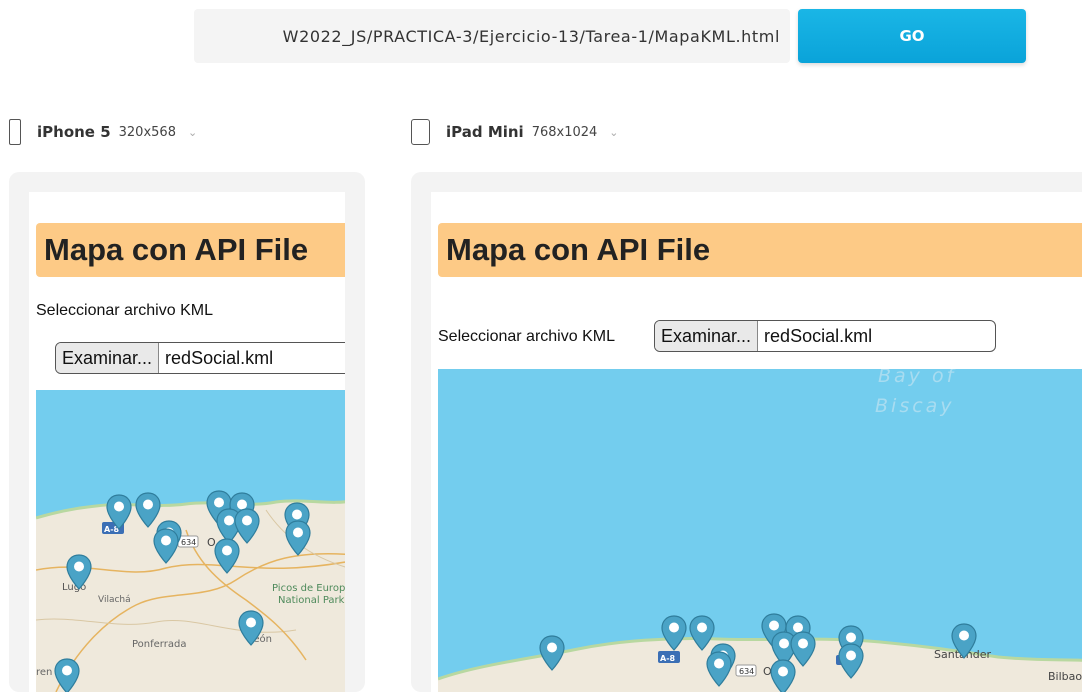 The width and height of the screenshot is (1082, 692). Describe the element at coordinates (564, 132) in the screenshot. I see `device-size: 768x1024` at that location.